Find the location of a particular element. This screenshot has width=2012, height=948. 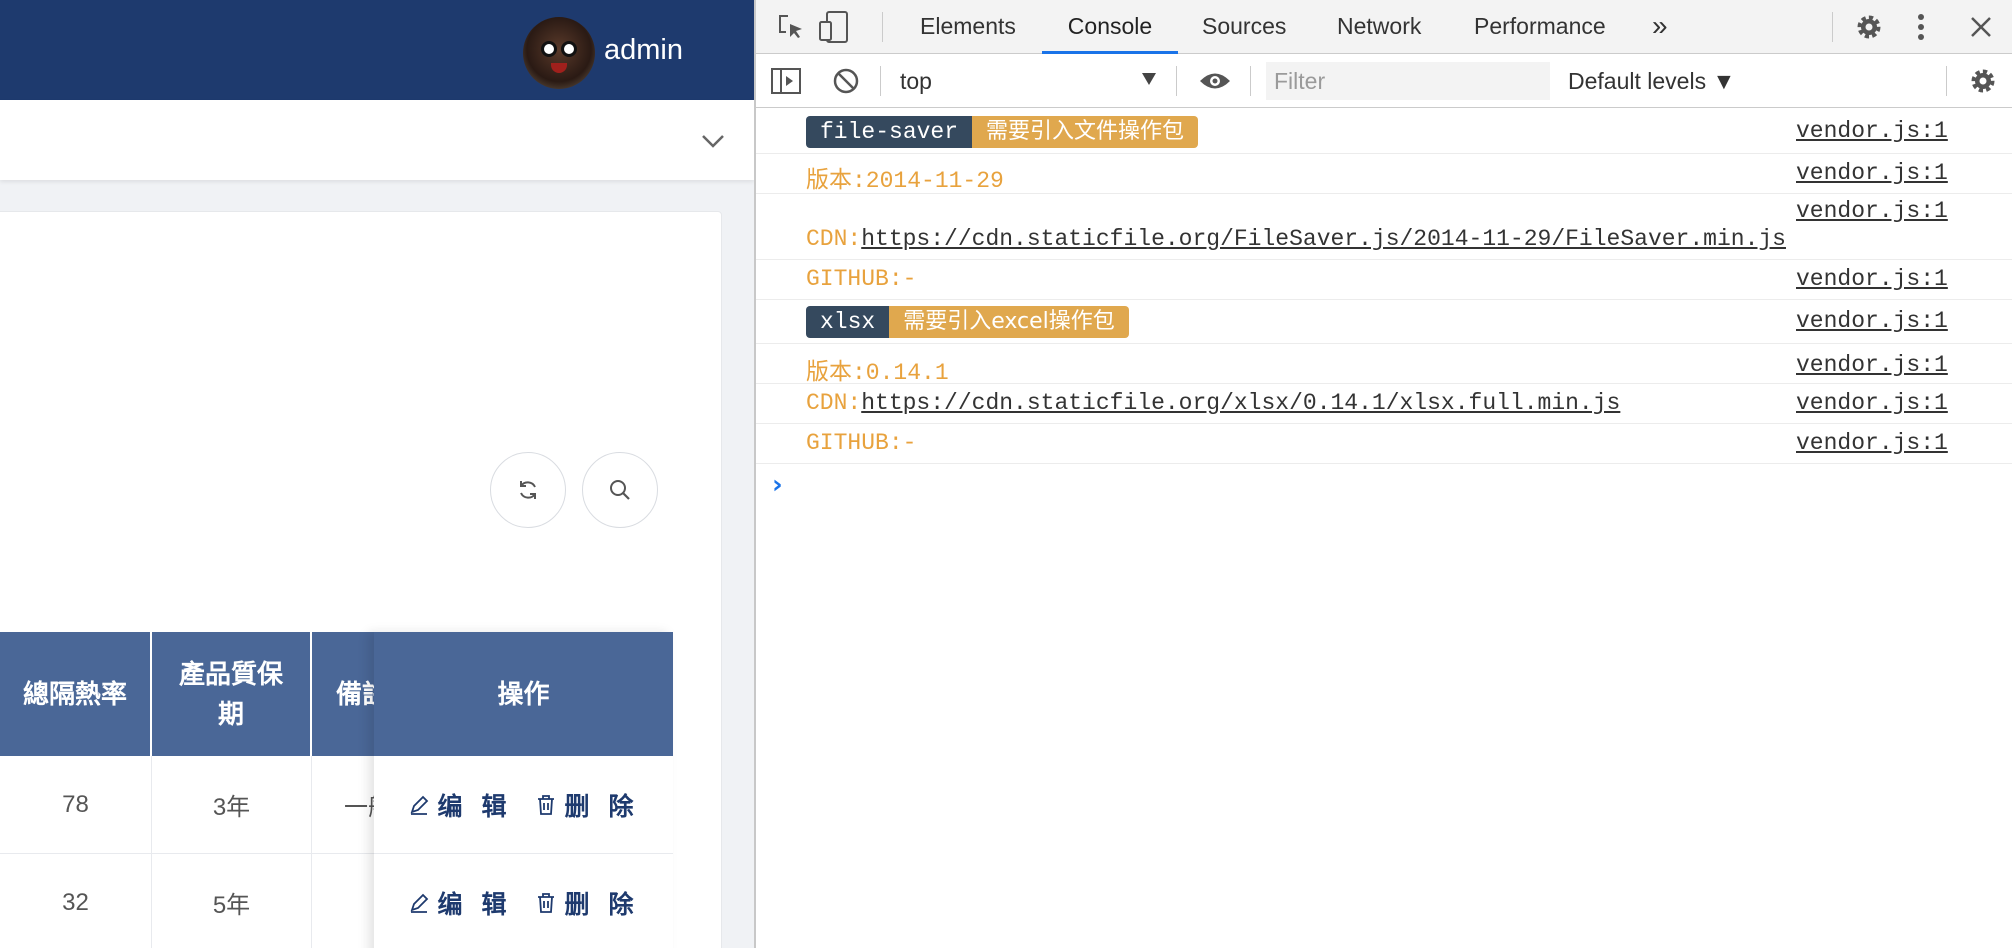

refresh-button is located at coordinates (528, 490).